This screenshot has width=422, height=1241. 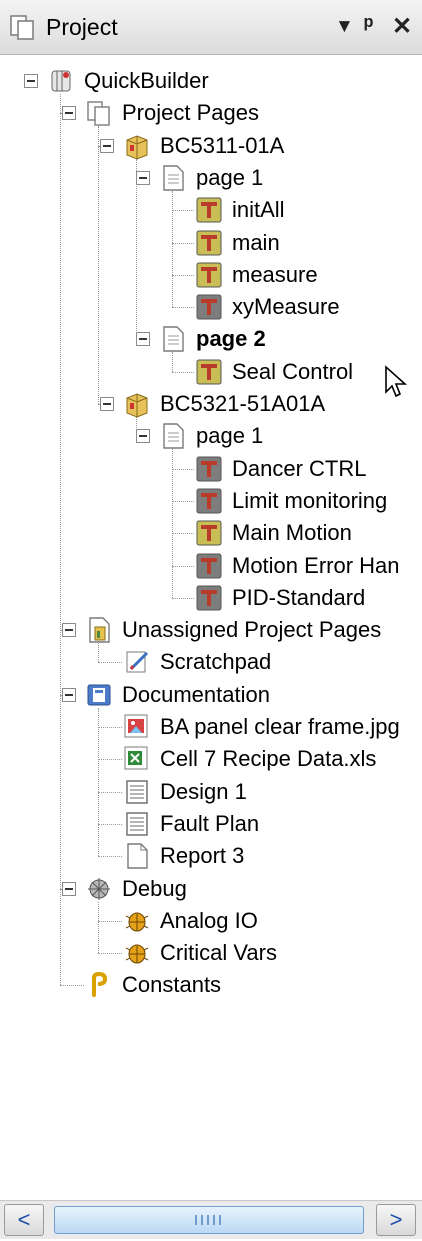 What do you see at coordinates (297, 244) in the screenshot?
I see `tree-item: main` at bounding box center [297, 244].